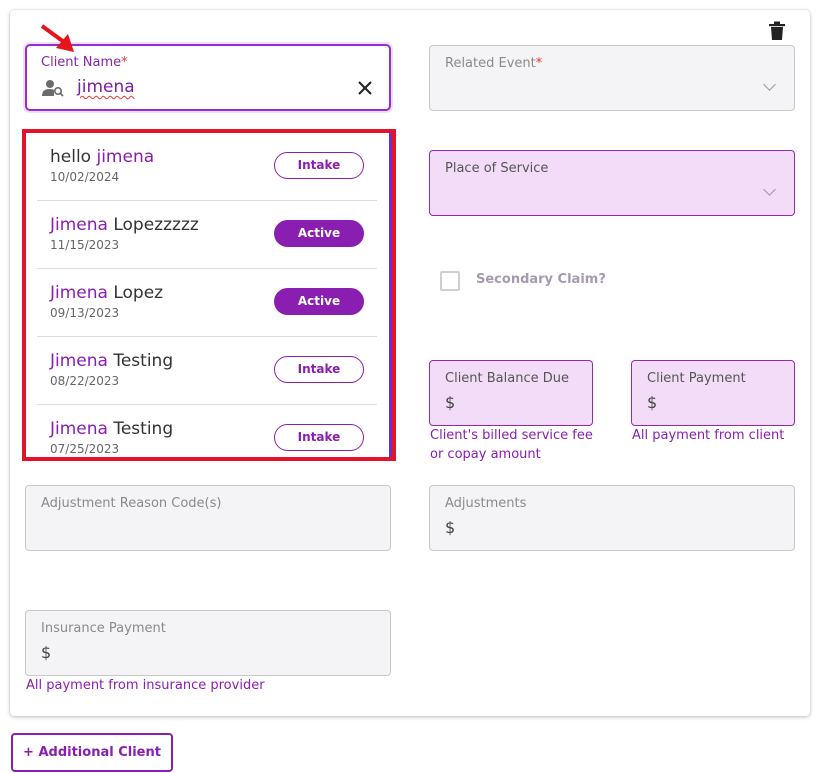  Describe the element at coordinates (612, 78) in the screenshot. I see `related-event-select: Related Event*` at that location.